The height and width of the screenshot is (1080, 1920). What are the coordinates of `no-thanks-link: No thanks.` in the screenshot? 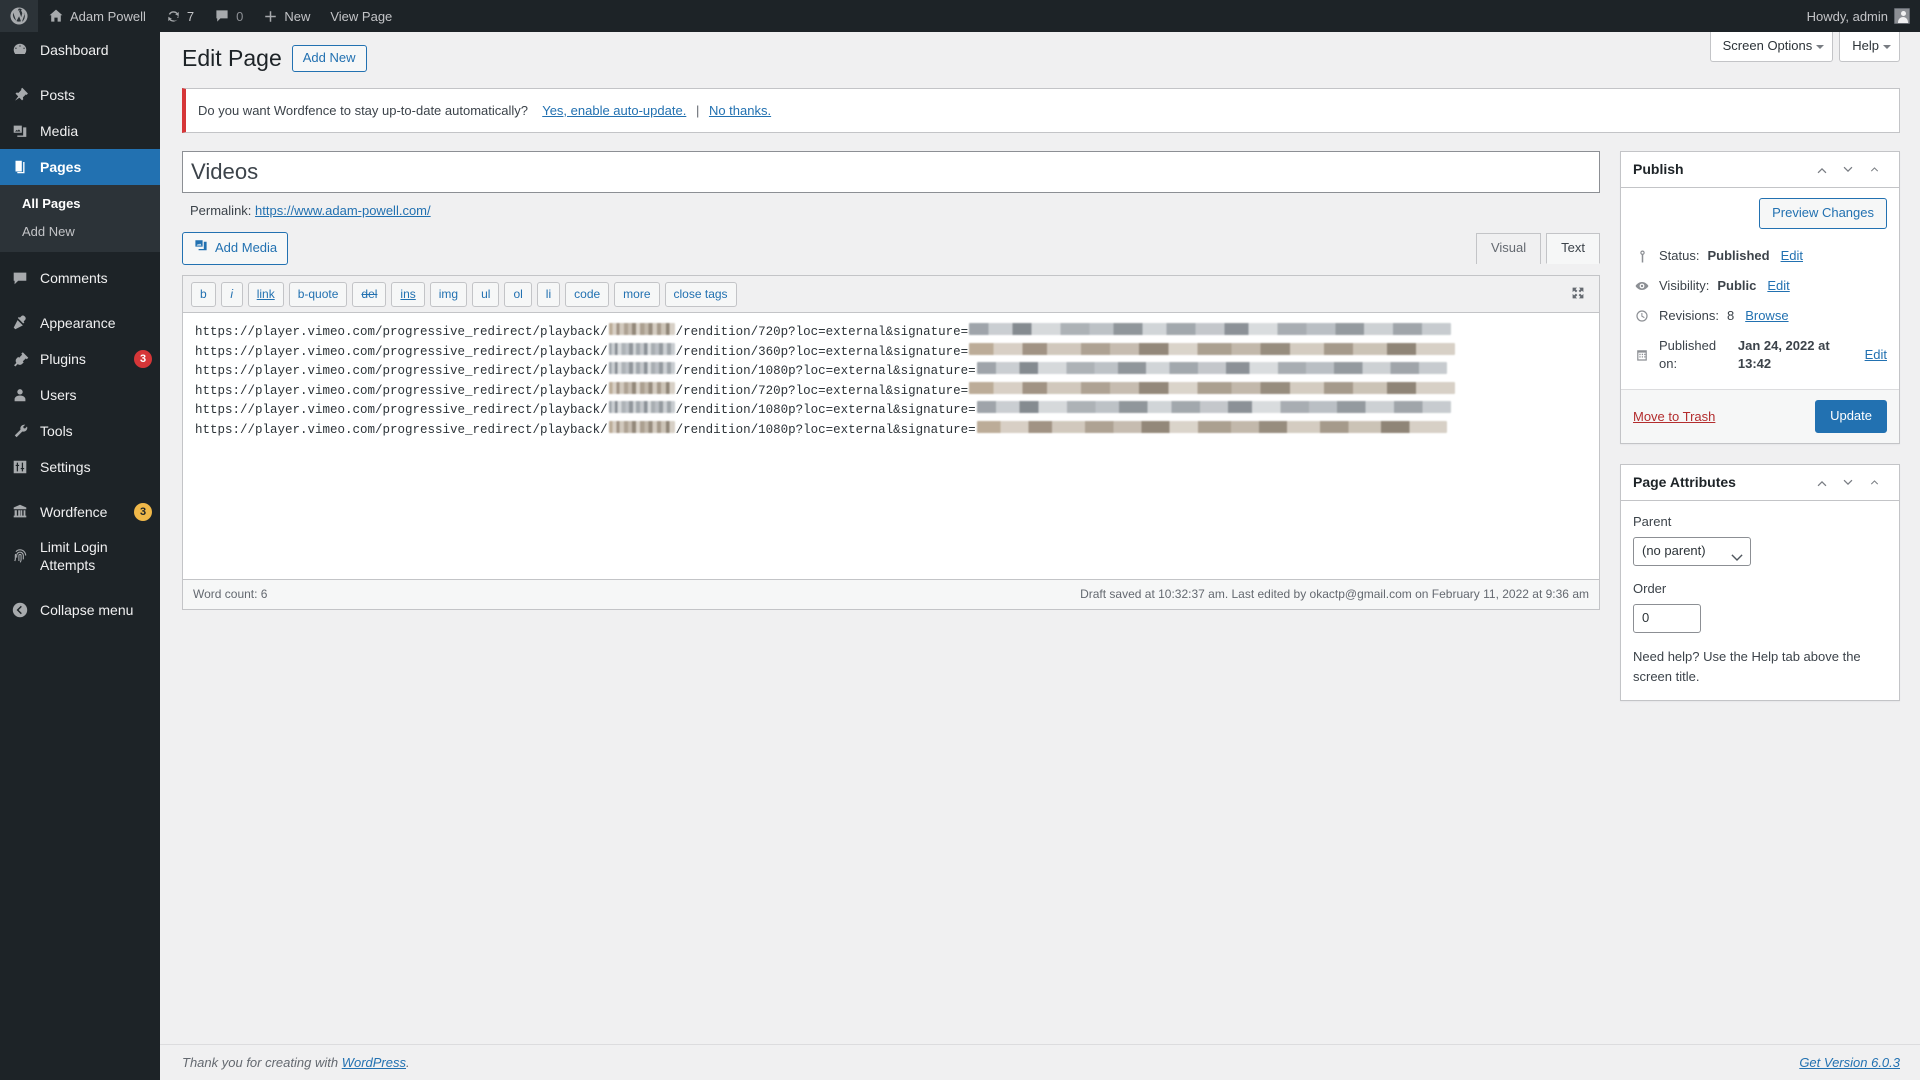 It's located at (740, 110).